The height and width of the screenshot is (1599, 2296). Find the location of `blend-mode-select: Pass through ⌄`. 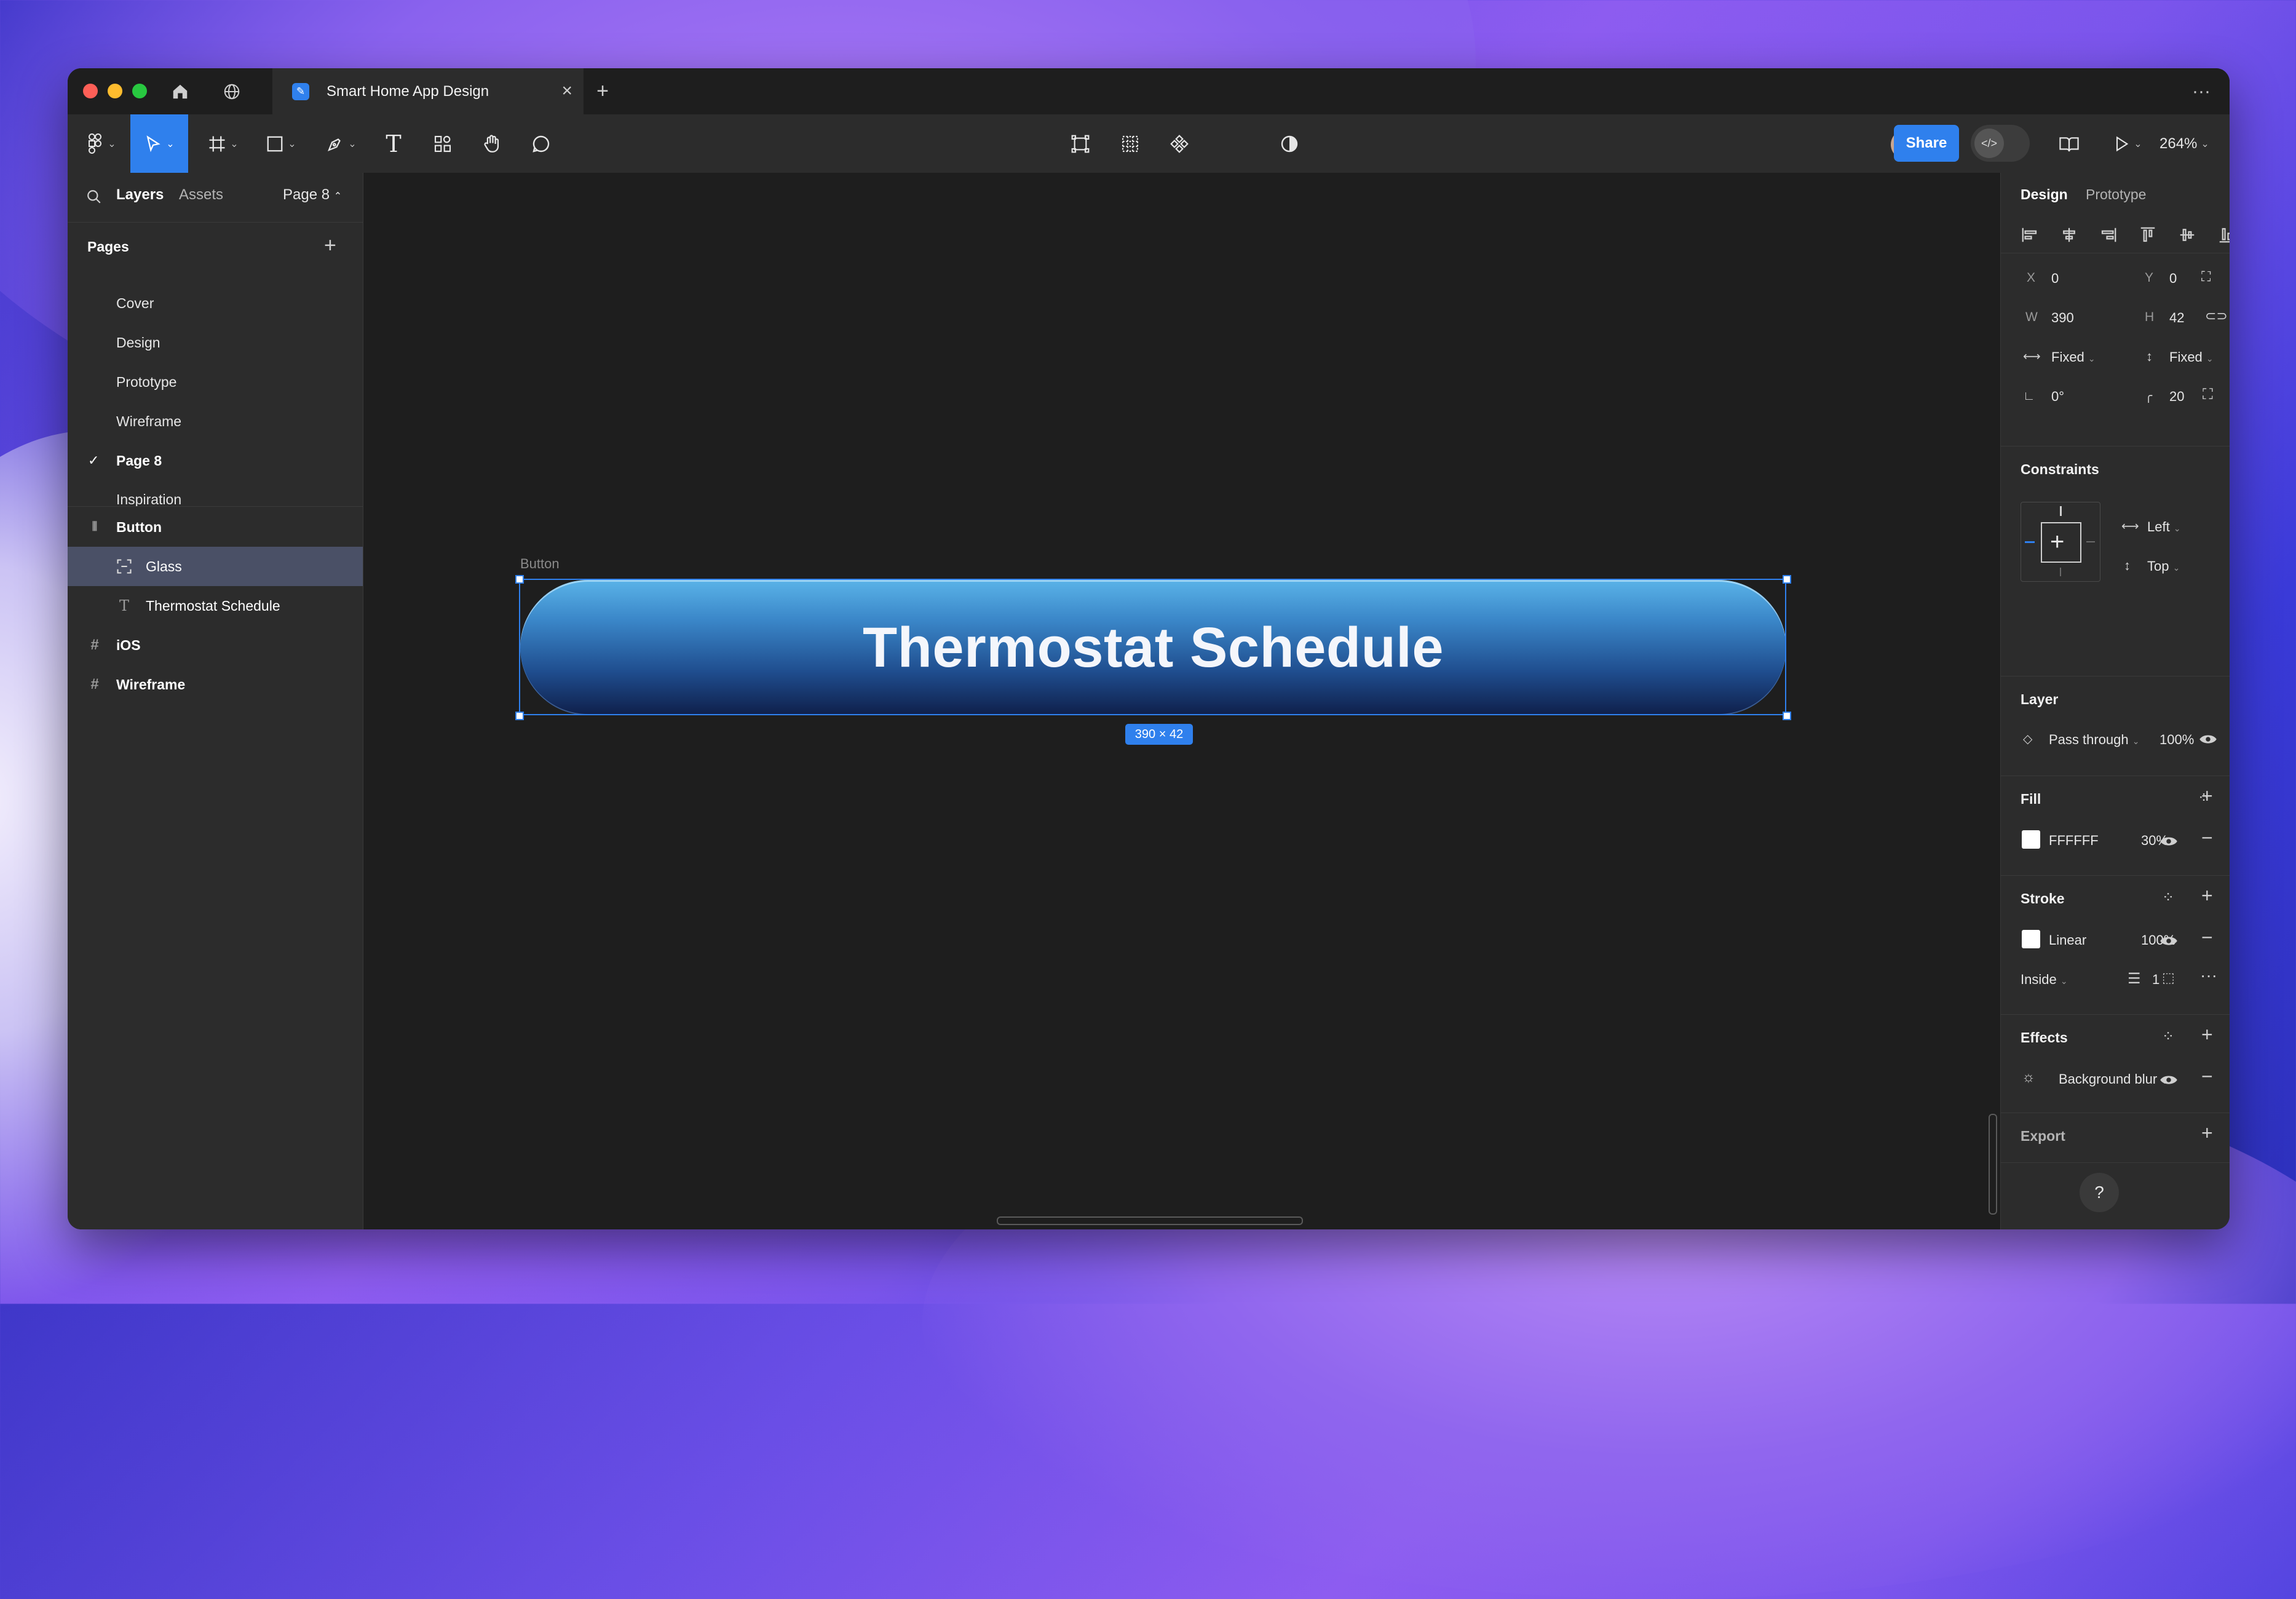

blend-mode-select: Pass through ⌄ is located at coordinates (2094, 740).